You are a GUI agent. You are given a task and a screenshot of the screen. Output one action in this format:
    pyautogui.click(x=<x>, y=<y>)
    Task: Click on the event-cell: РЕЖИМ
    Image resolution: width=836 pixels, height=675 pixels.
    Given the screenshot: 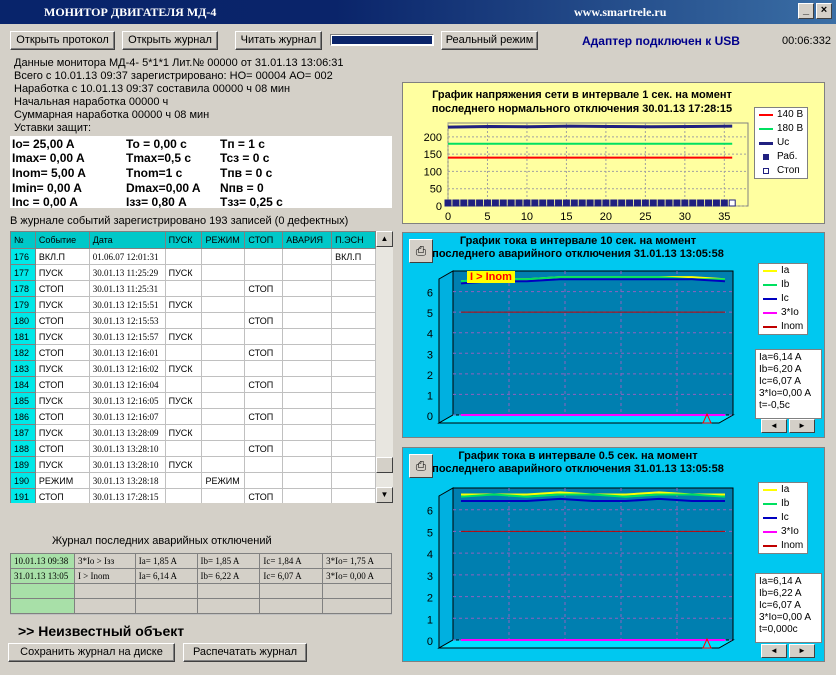 What is the action you would take?
    pyautogui.click(x=223, y=480)
    